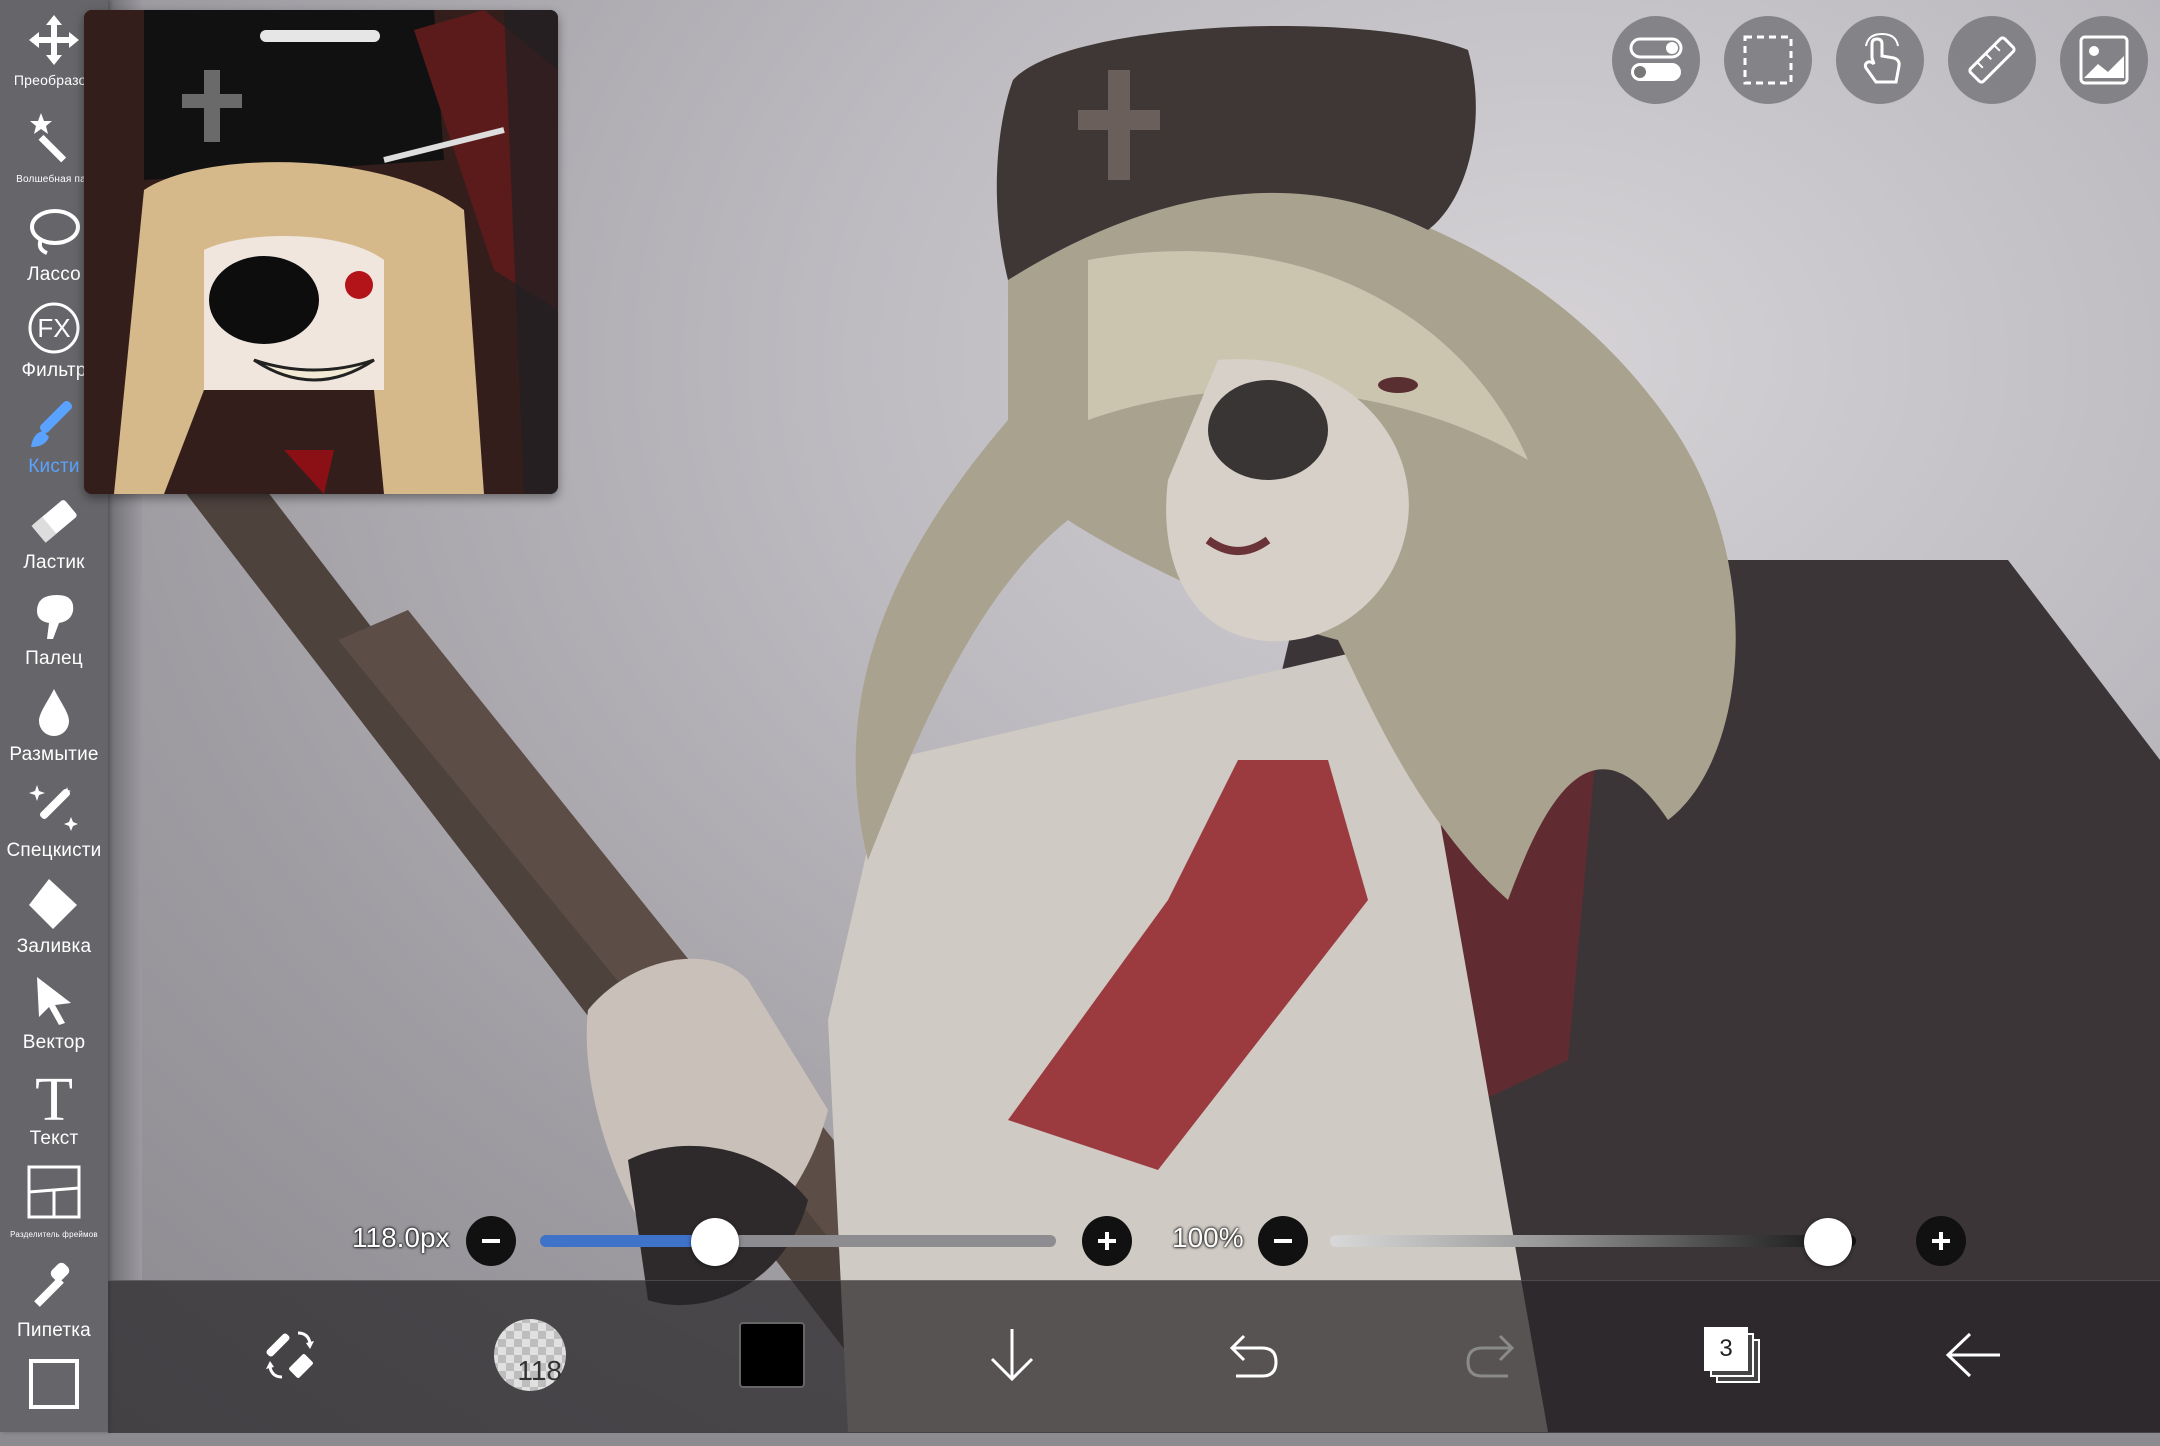  I want to click on tool-label: Лассо, so click(54, 274).